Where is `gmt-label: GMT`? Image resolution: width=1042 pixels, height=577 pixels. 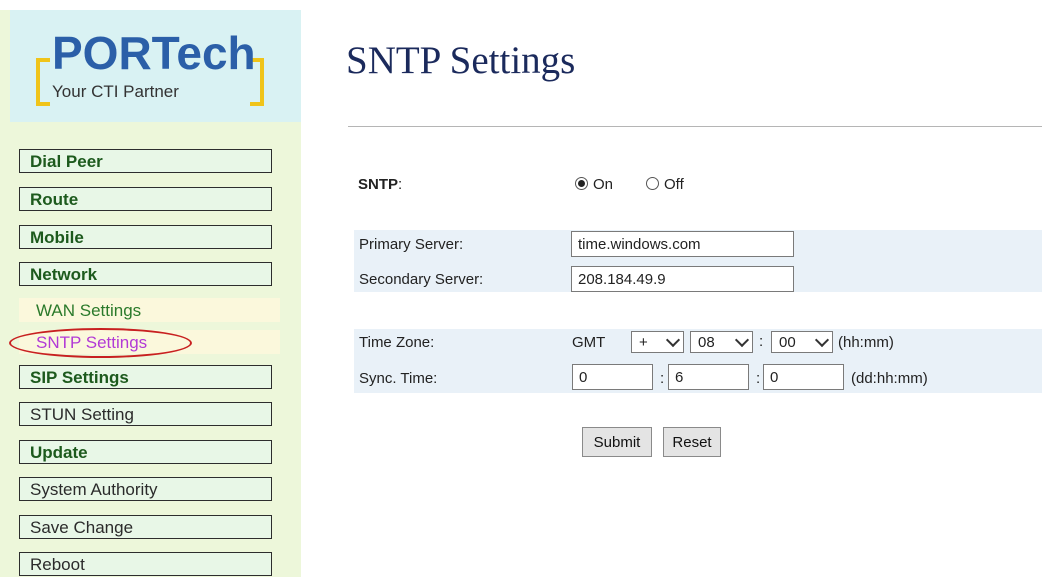
gmt-label: GMT is located at coordinates (589, 342).